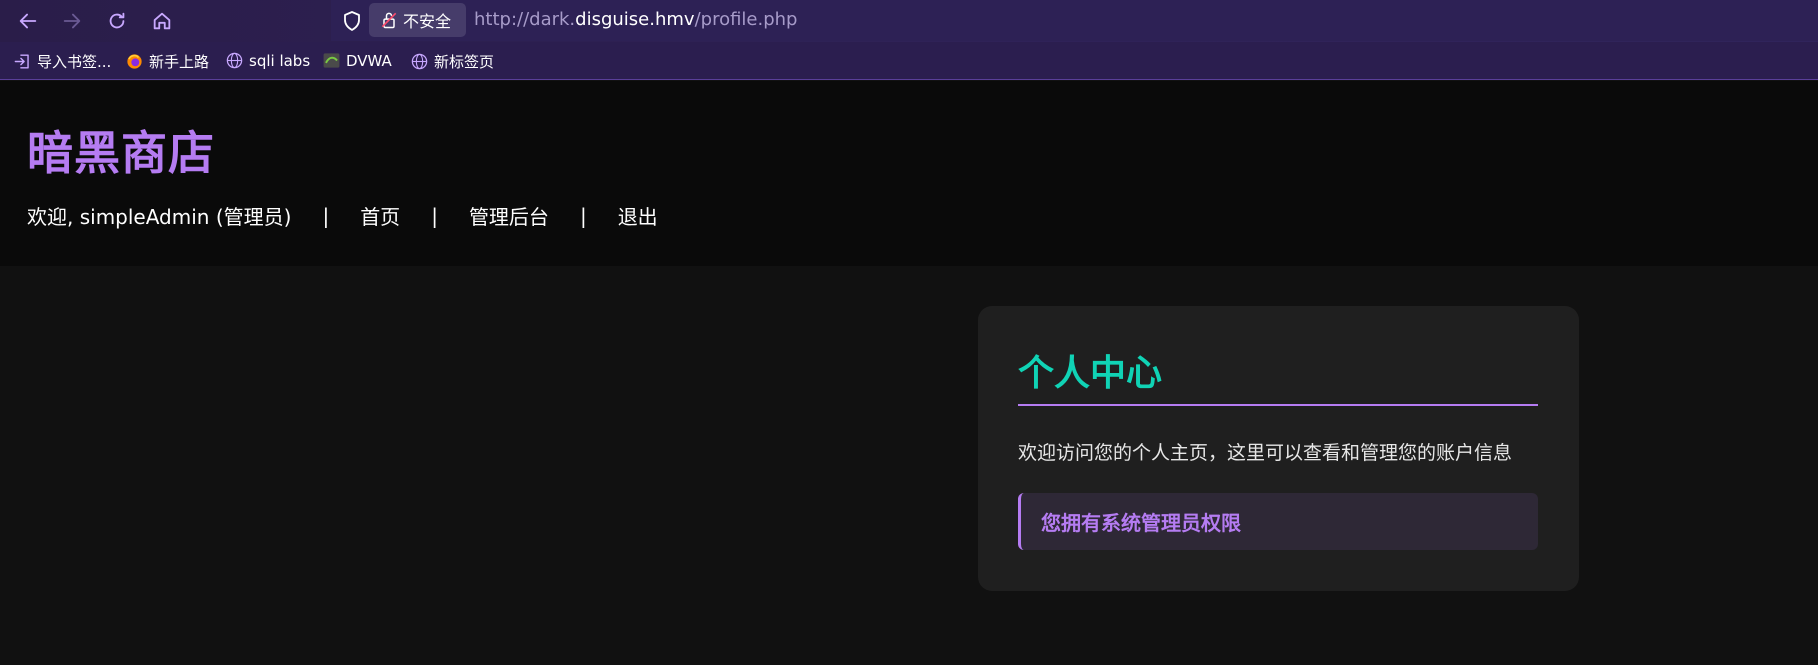 This screenshot has width=1818, height=665. I want to click on bookmarks-bar: 导入书签... 新手上路 sqli labs DVWA 新标签页, so click(909, 61).